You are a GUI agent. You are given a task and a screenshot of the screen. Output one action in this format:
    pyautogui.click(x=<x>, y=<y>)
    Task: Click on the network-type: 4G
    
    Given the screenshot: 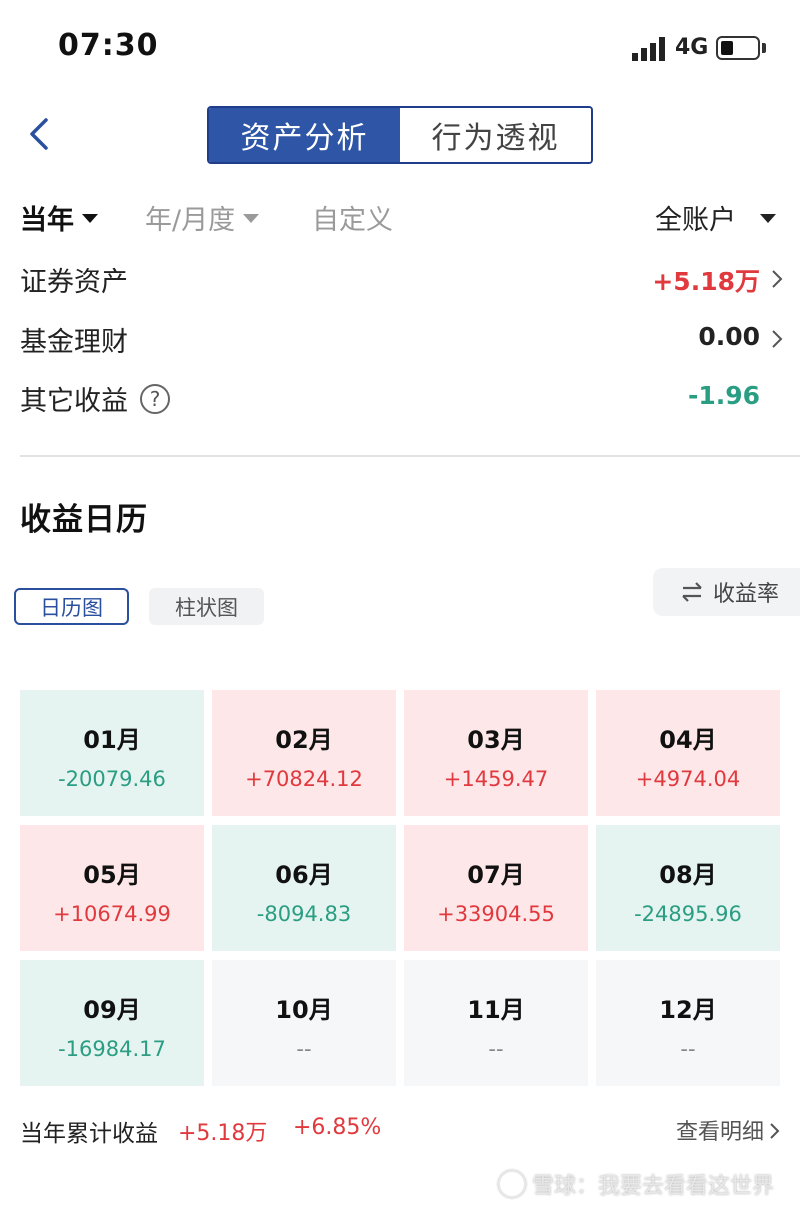 What is the action you would take?
    pyautogui.click(x=692, y=47)
    